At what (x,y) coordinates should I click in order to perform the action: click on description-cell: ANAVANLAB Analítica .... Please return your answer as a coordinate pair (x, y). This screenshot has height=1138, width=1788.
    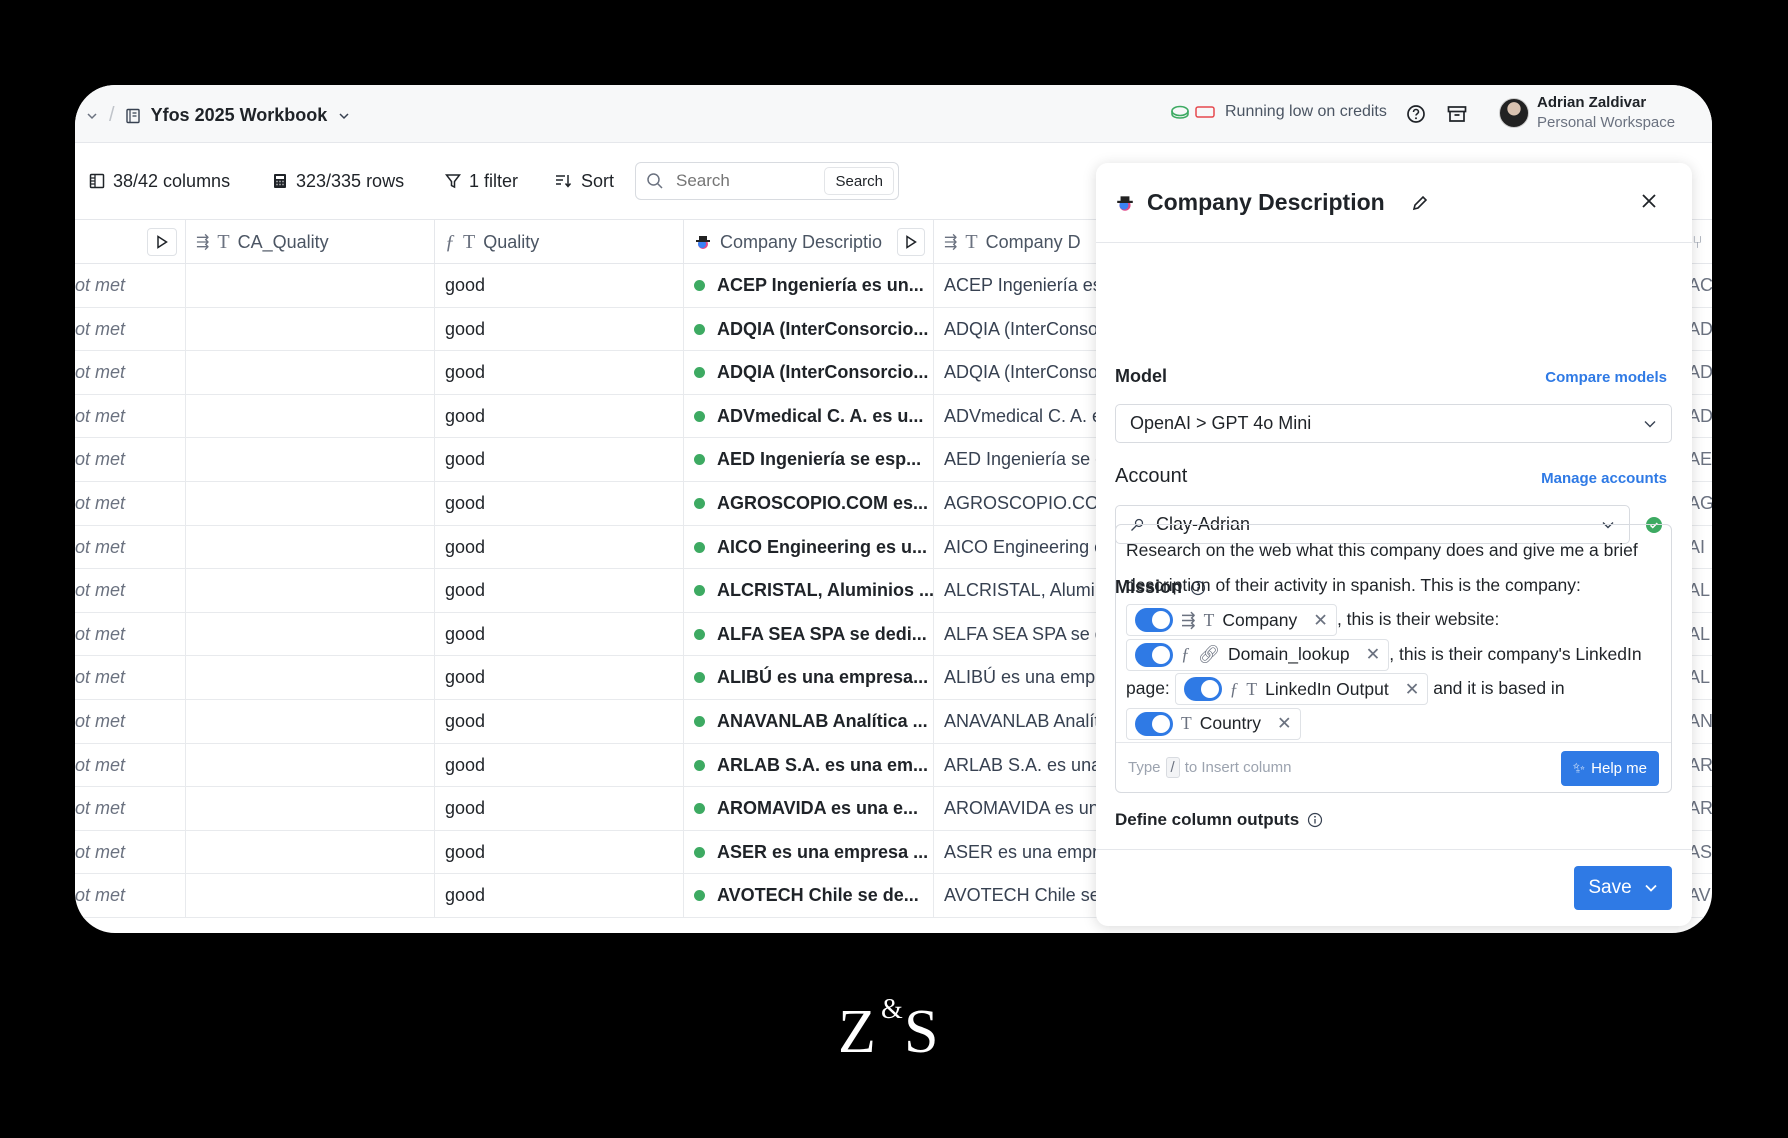
    Looking at the image, I should click on (809, 721).